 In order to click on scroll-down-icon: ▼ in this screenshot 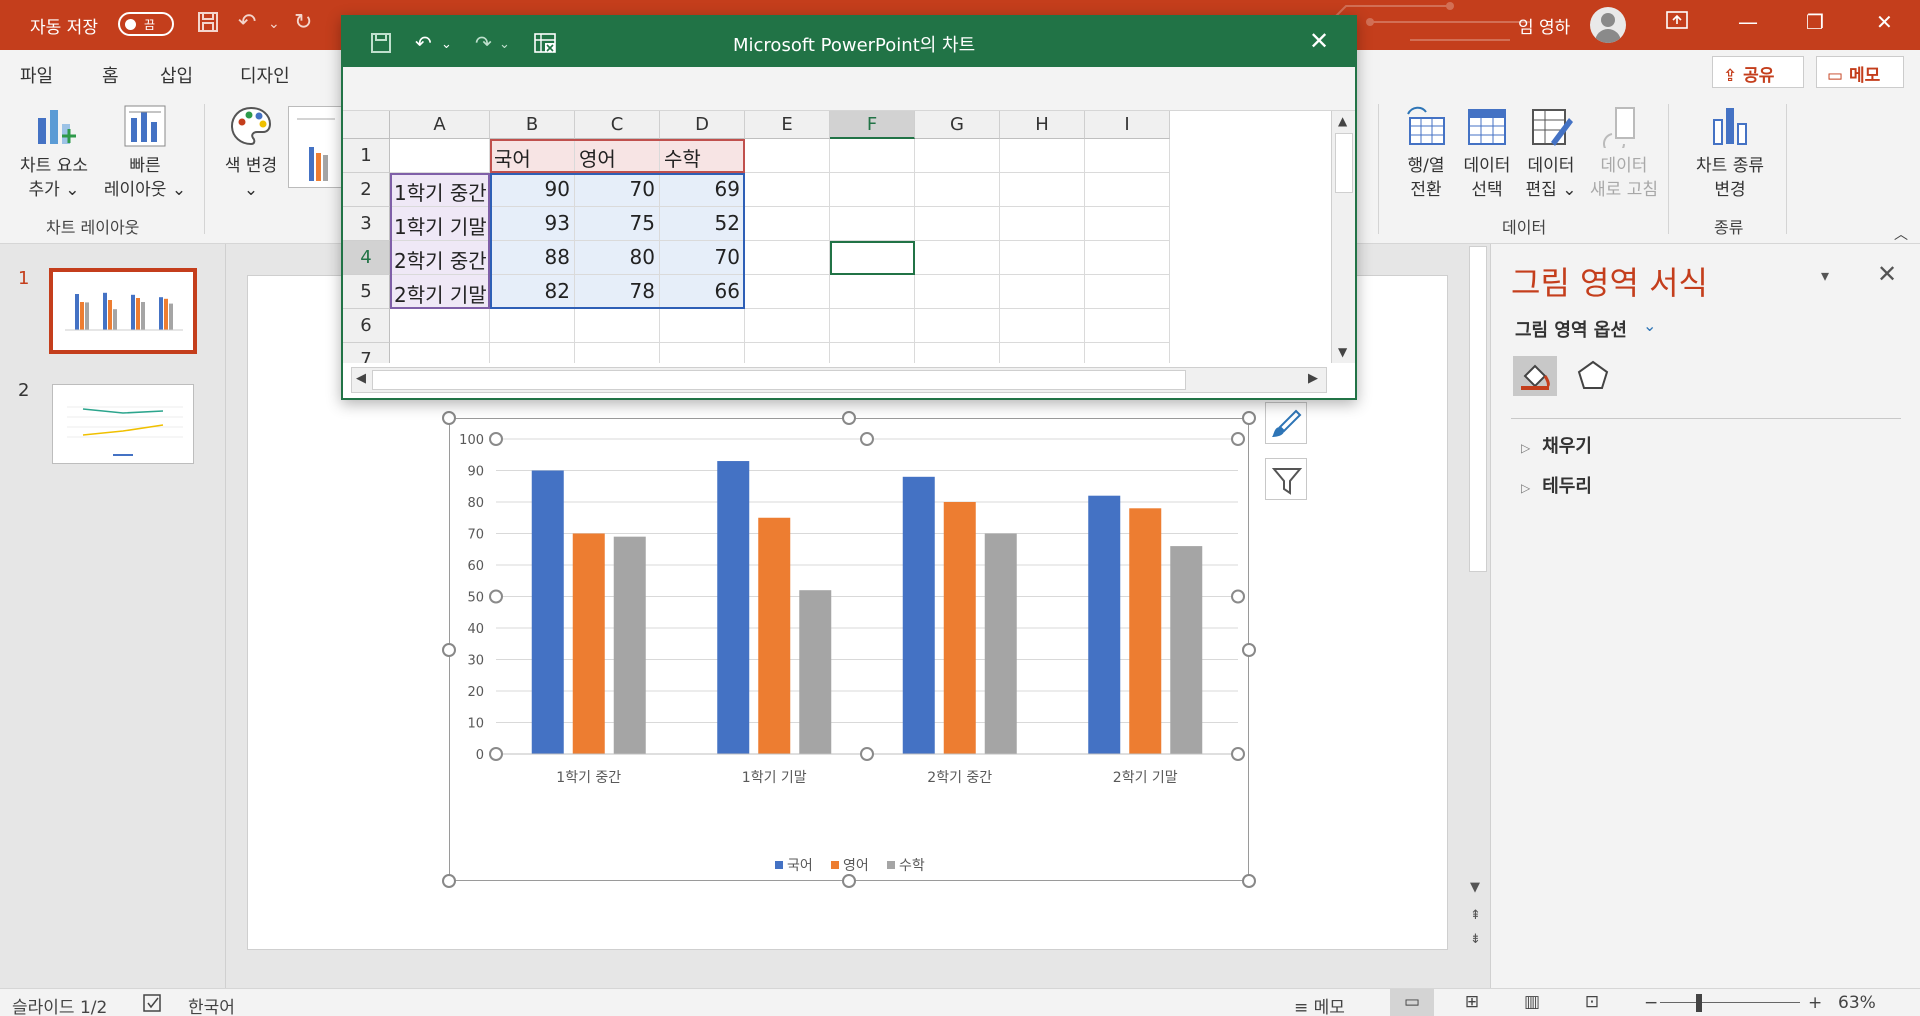, I will do `click(1475, 887)`.